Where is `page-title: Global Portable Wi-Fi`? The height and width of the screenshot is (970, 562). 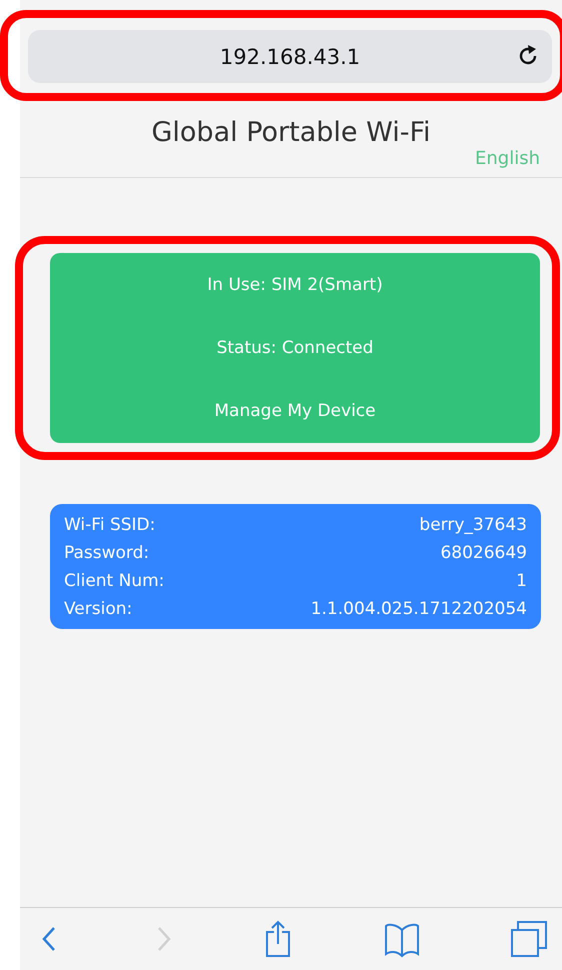
page-title: Global Portable Wi-Fi is located at coordinates (291, 132).